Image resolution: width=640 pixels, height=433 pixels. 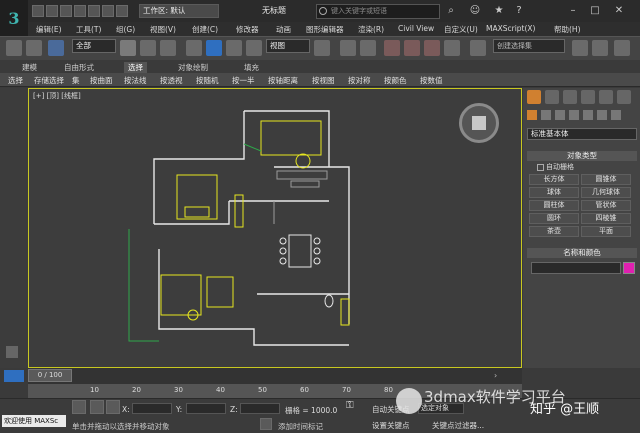 I want to click on x-coord-field, so click(x=152, y=408).